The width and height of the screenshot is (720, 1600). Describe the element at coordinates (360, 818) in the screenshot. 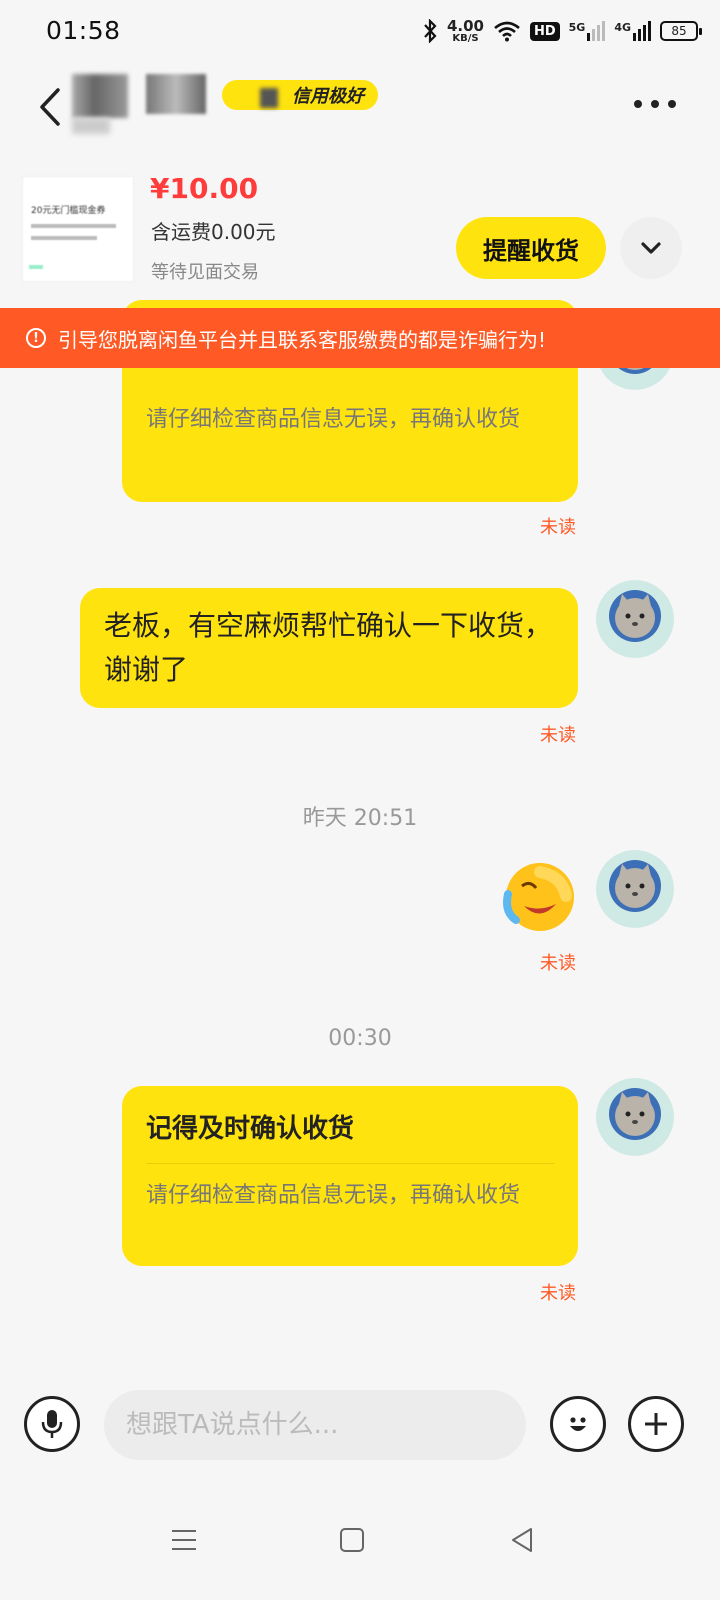

I see `timestamp: 昨天 20:51` at that location.